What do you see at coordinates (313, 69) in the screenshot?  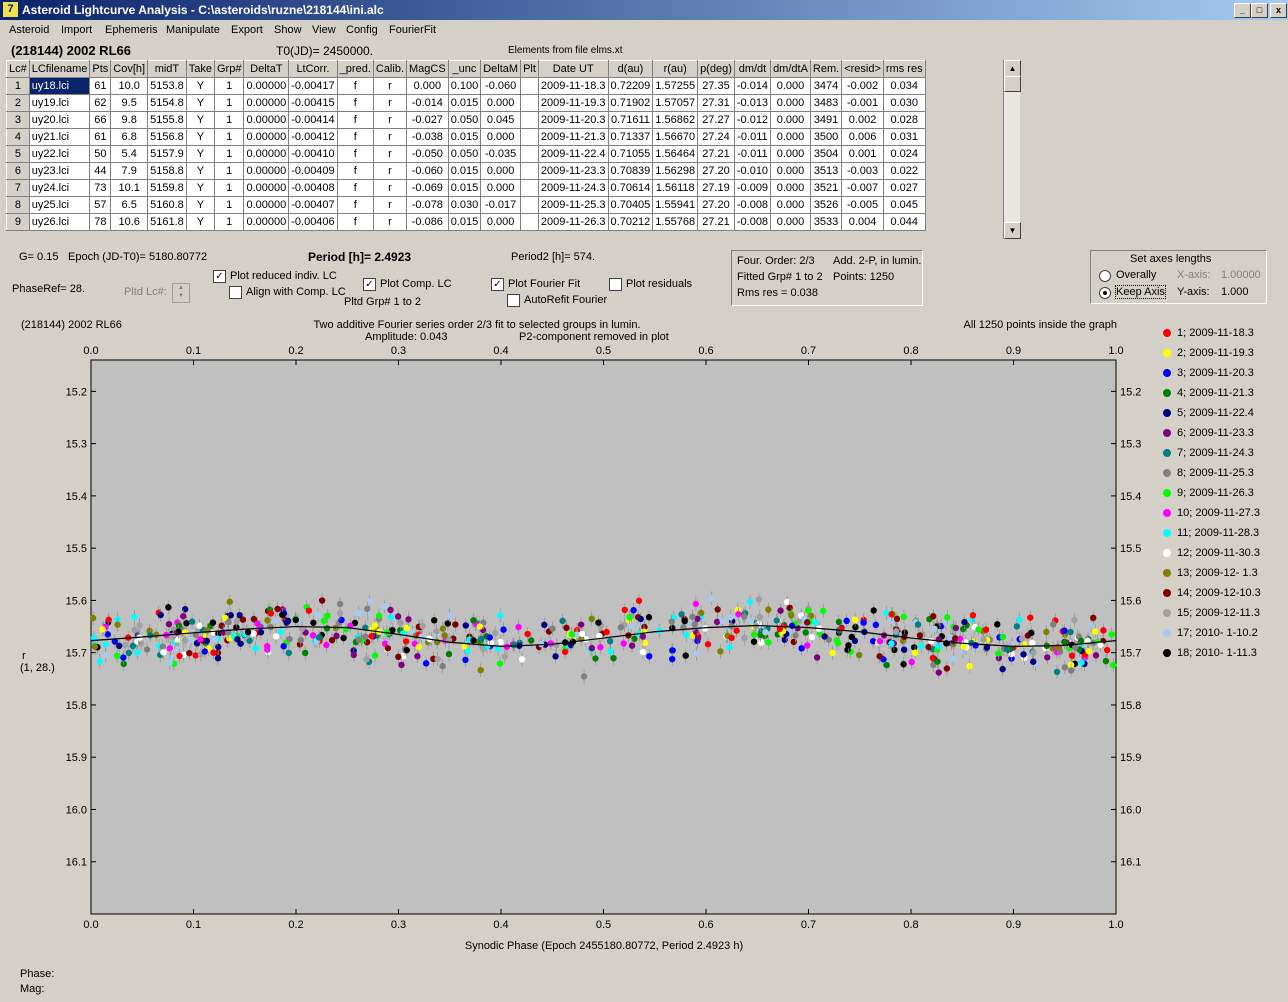 I see `column-header: LtCorr.` at bounding box center [313, 69].